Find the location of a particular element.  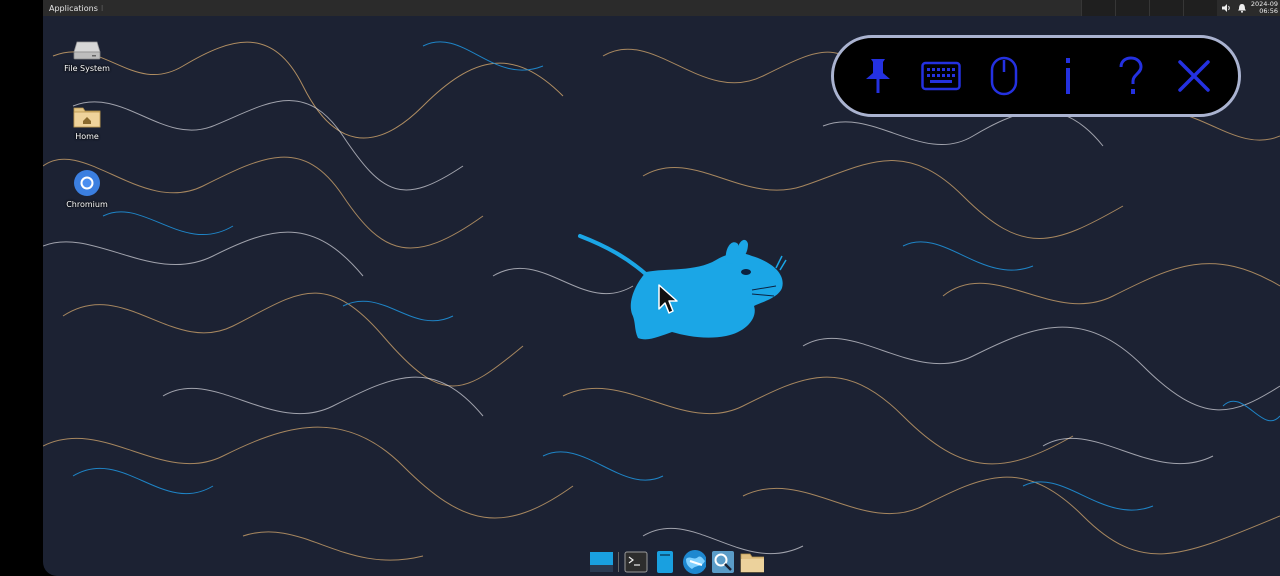

info-button is located at coordinates (1068, 76).